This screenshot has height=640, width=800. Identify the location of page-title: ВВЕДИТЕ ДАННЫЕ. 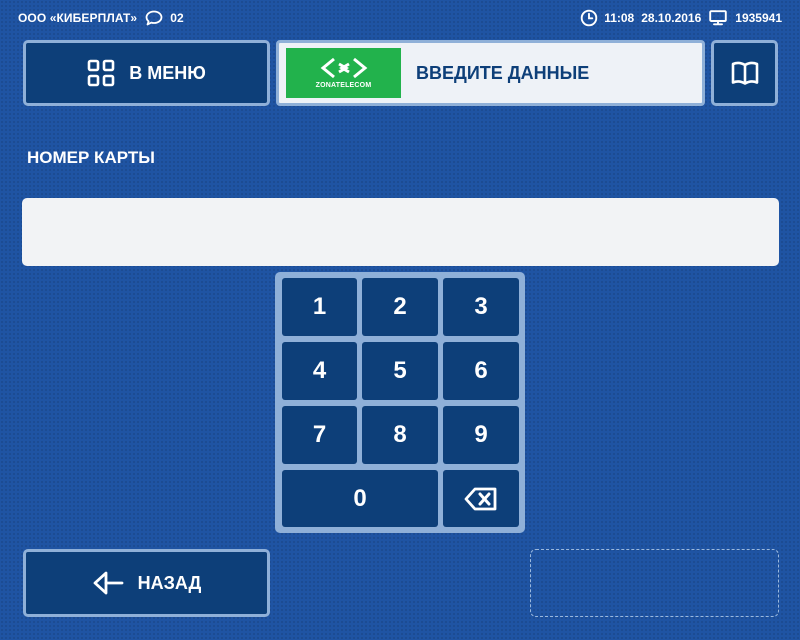
(503, 72).